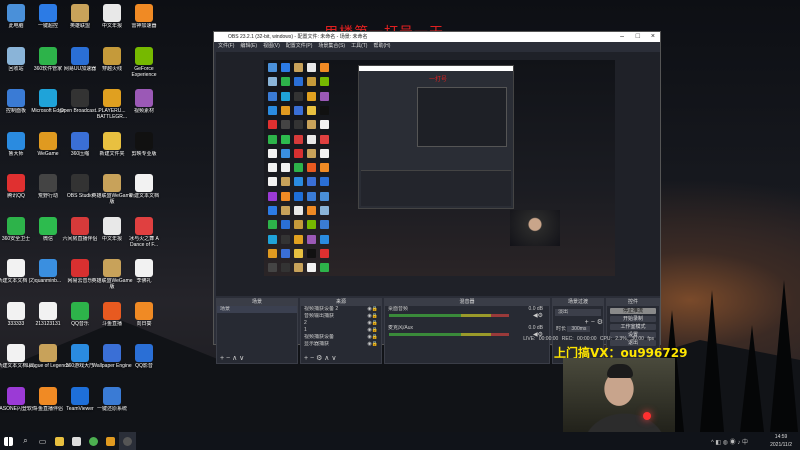 Image resolution: width=800 pixels, height=450 pixels. Describe the element at coordinates (622, 37) in the screenshot. I see `minimize-icon: –` at that location.